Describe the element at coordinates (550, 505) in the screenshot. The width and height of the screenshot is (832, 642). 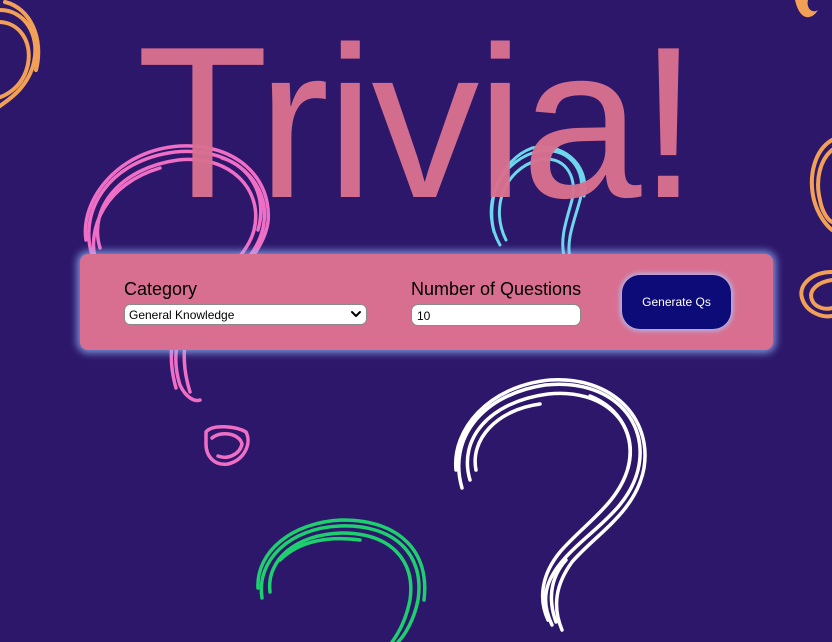
I see `white-question-mark` at that location.